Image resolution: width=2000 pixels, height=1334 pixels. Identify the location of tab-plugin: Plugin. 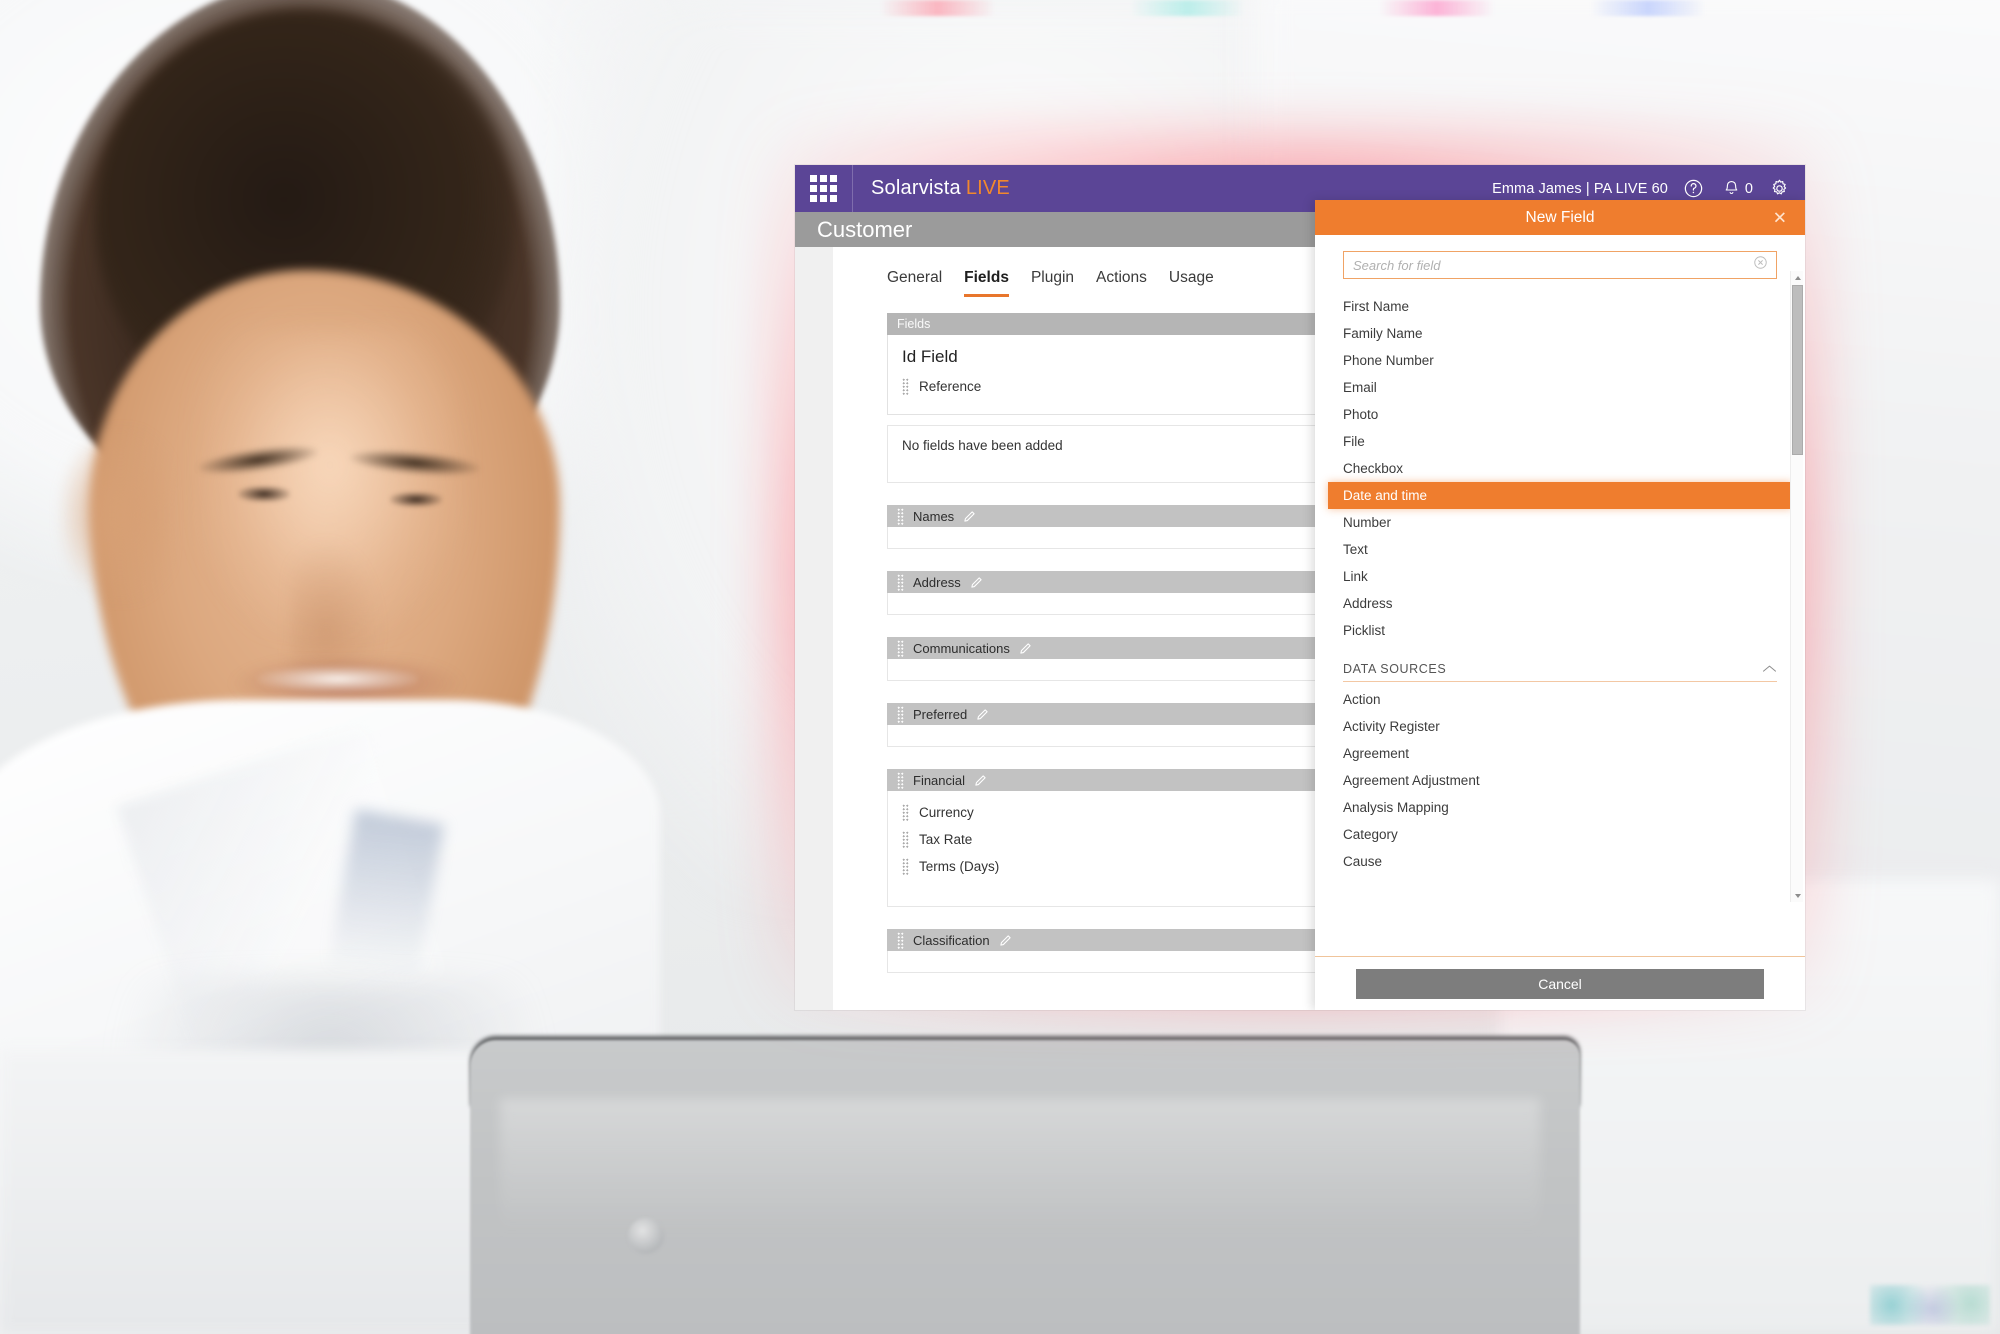
(1052, 283).